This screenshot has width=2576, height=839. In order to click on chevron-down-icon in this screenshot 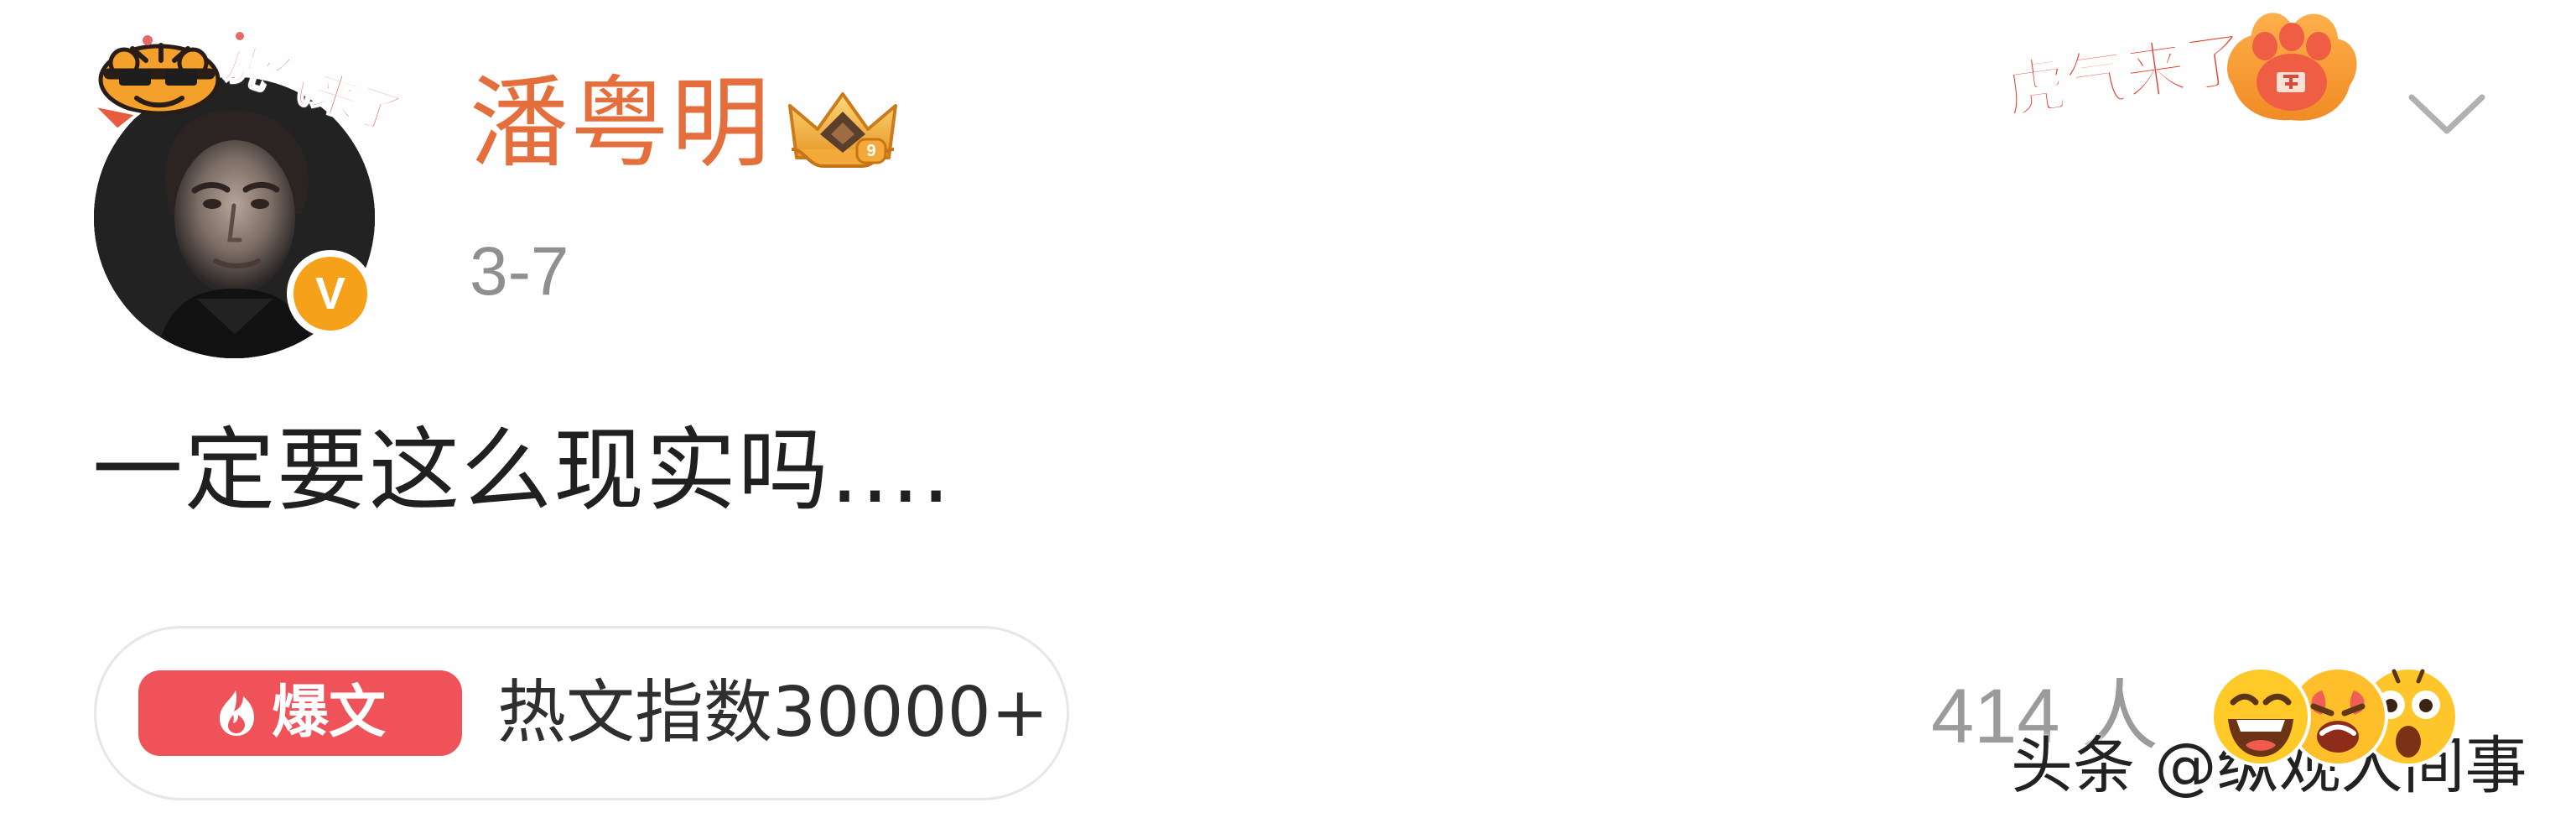, I will do `click(2447, 115)`.